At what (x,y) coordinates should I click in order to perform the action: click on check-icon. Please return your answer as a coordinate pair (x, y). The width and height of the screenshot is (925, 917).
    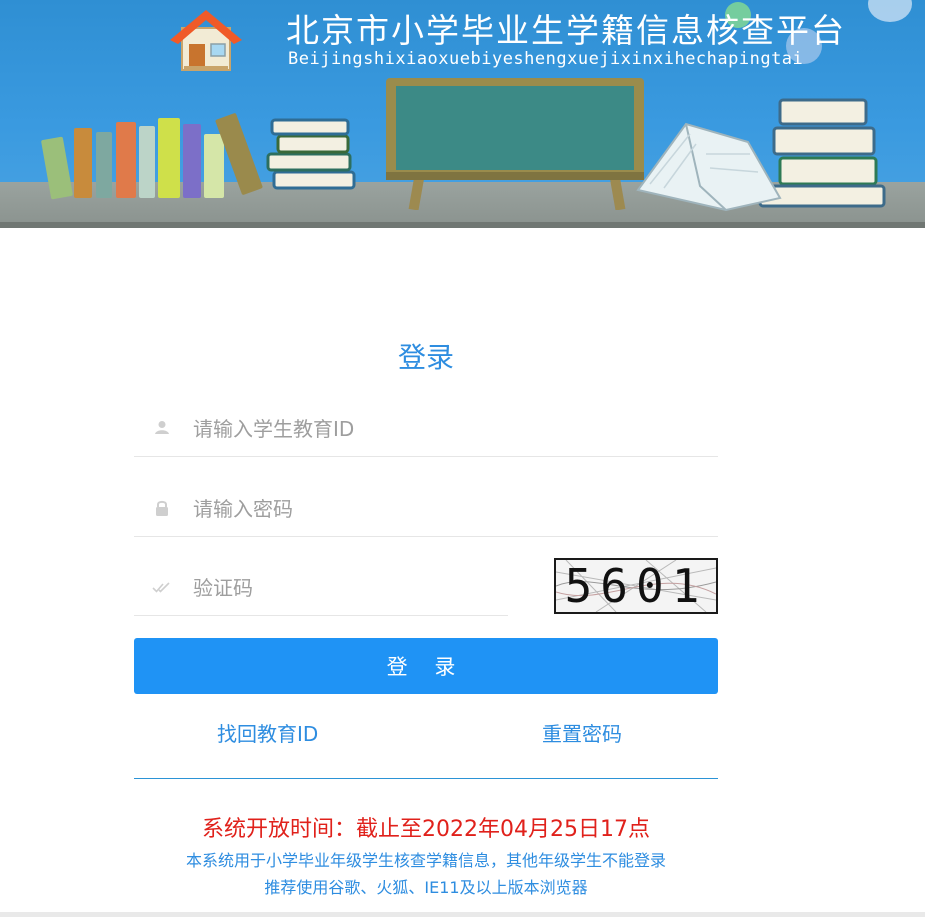
    Looking at the image, I should click on (161, 587).